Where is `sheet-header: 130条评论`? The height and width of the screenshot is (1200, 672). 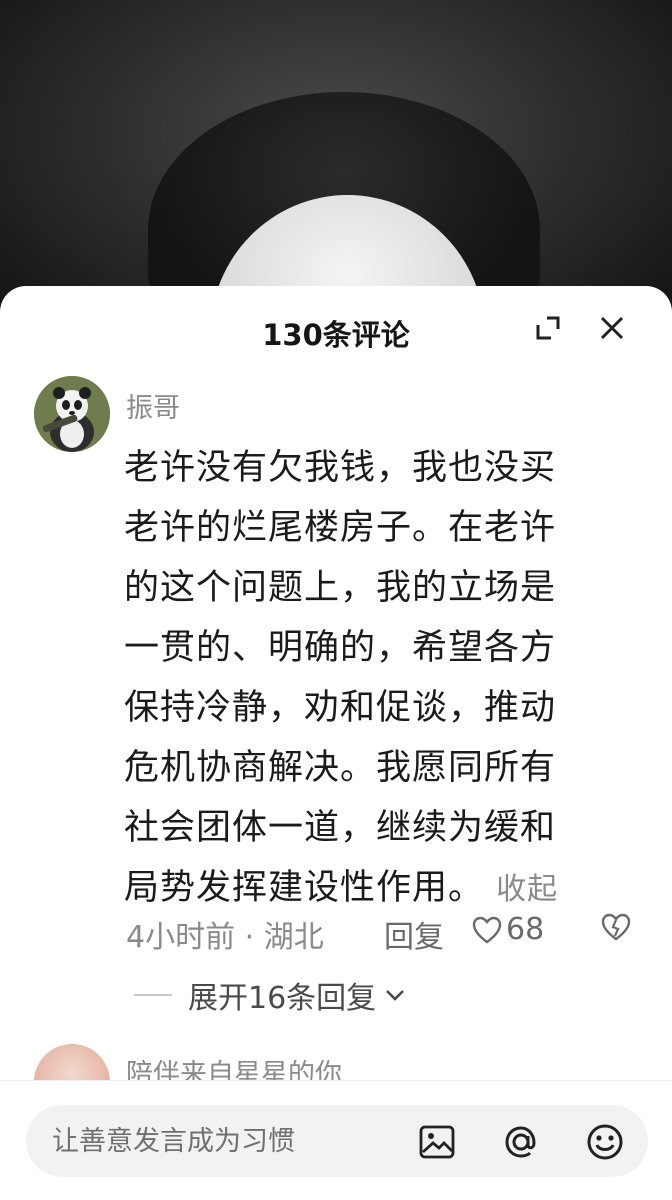
sheet-header: 130条评论 is located at coordinates (336, 330).